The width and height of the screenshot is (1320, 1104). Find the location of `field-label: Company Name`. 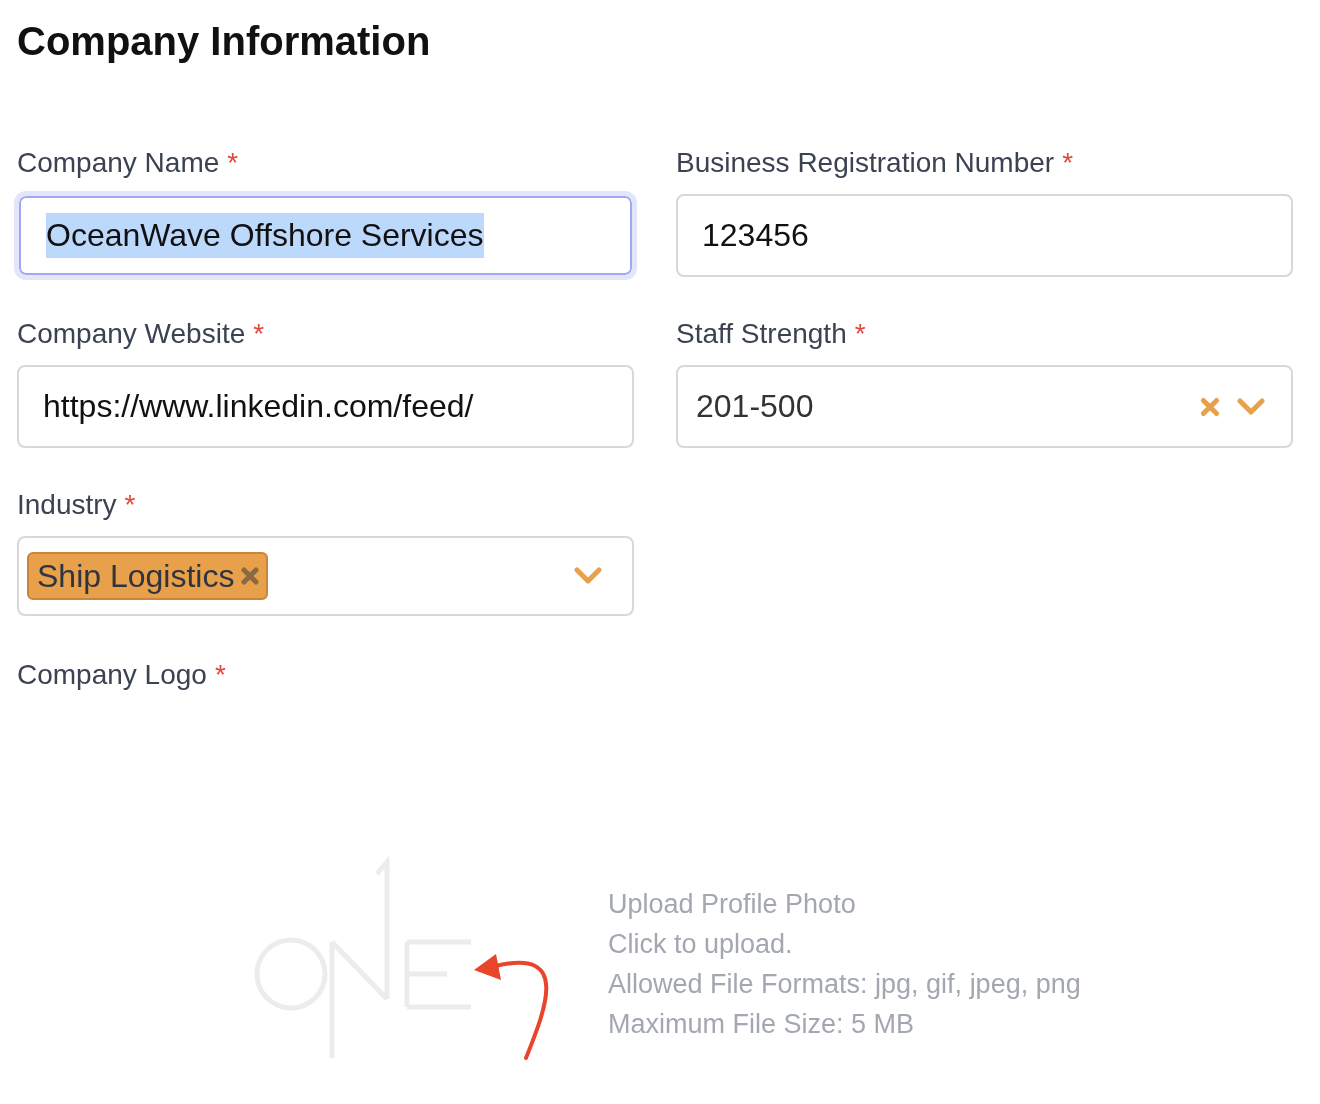

field-label: Company Name is located at coordinates (118, 163).